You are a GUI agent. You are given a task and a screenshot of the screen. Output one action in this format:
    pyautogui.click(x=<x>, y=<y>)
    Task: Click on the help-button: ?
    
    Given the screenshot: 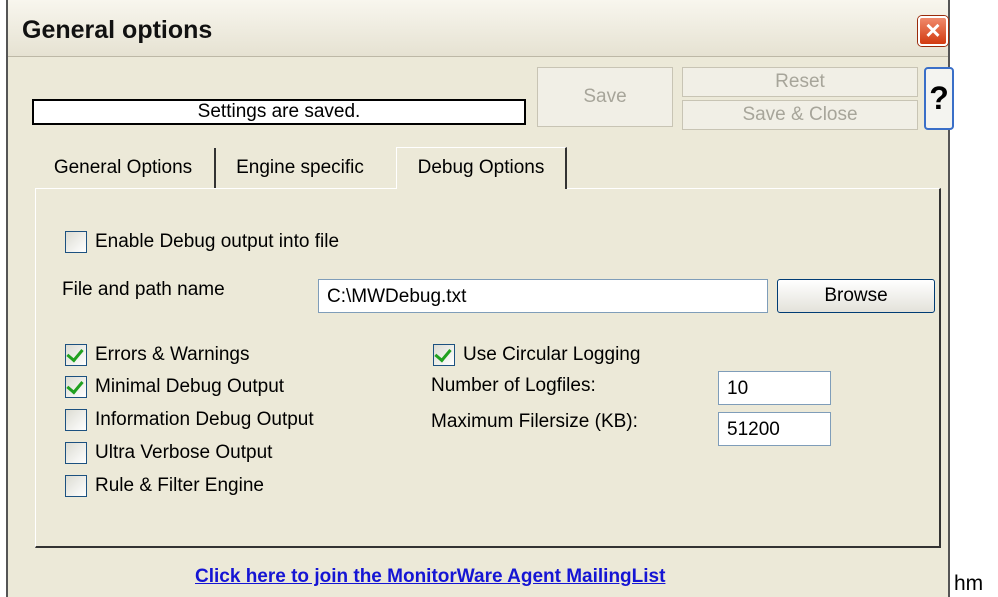 What is the action you would take?
    pyautogui.click(x=939, y=98)
    